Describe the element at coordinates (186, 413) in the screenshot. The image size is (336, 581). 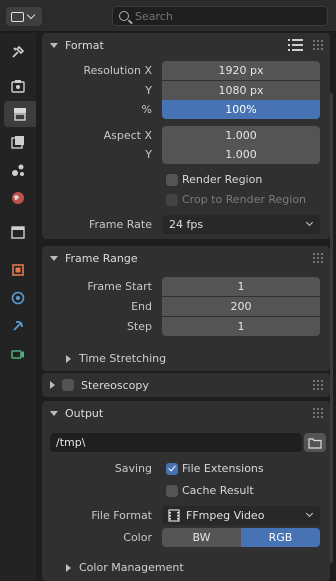
I see `output-panel-header: Output` at that location.